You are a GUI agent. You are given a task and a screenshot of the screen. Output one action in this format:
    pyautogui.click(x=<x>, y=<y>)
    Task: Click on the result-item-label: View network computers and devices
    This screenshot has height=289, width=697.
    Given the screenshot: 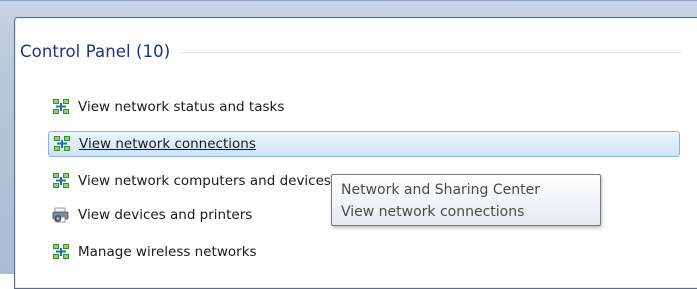 What is the action you would take?
    pyautogui.click(x=204, y=181)
    